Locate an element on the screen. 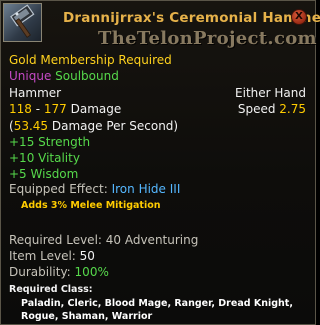 Image resolution: width=320 pixels, height=325 pixels. item-slot: Either Hand is located at coordinates (270, 93).